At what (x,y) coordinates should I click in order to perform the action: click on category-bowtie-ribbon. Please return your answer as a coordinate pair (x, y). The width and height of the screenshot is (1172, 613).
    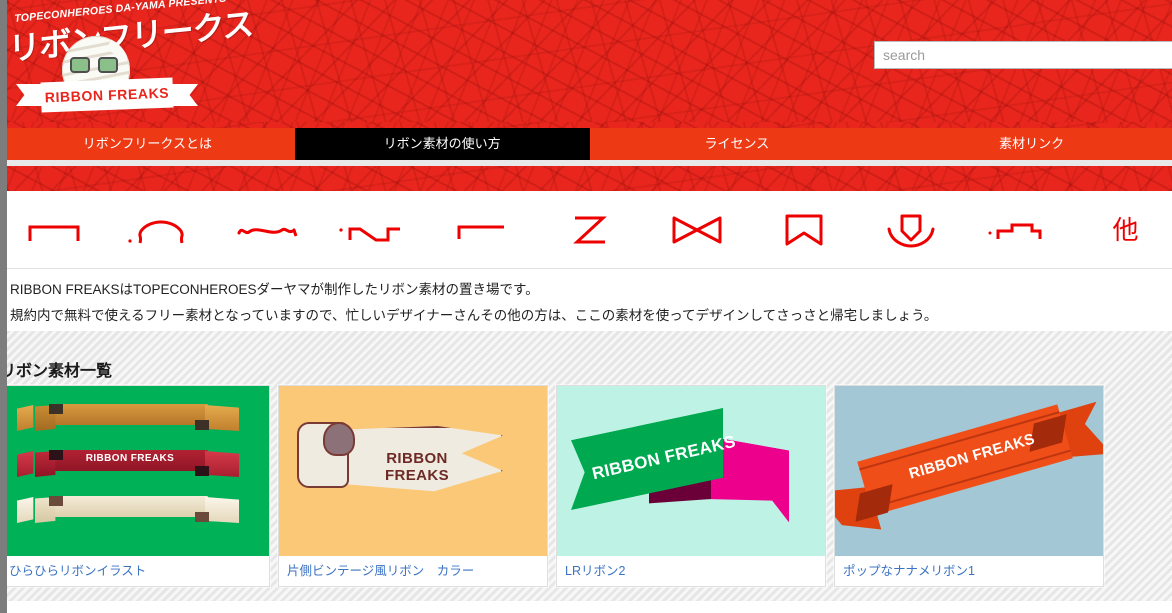
    Looking at the image, I should click on (696, 229).